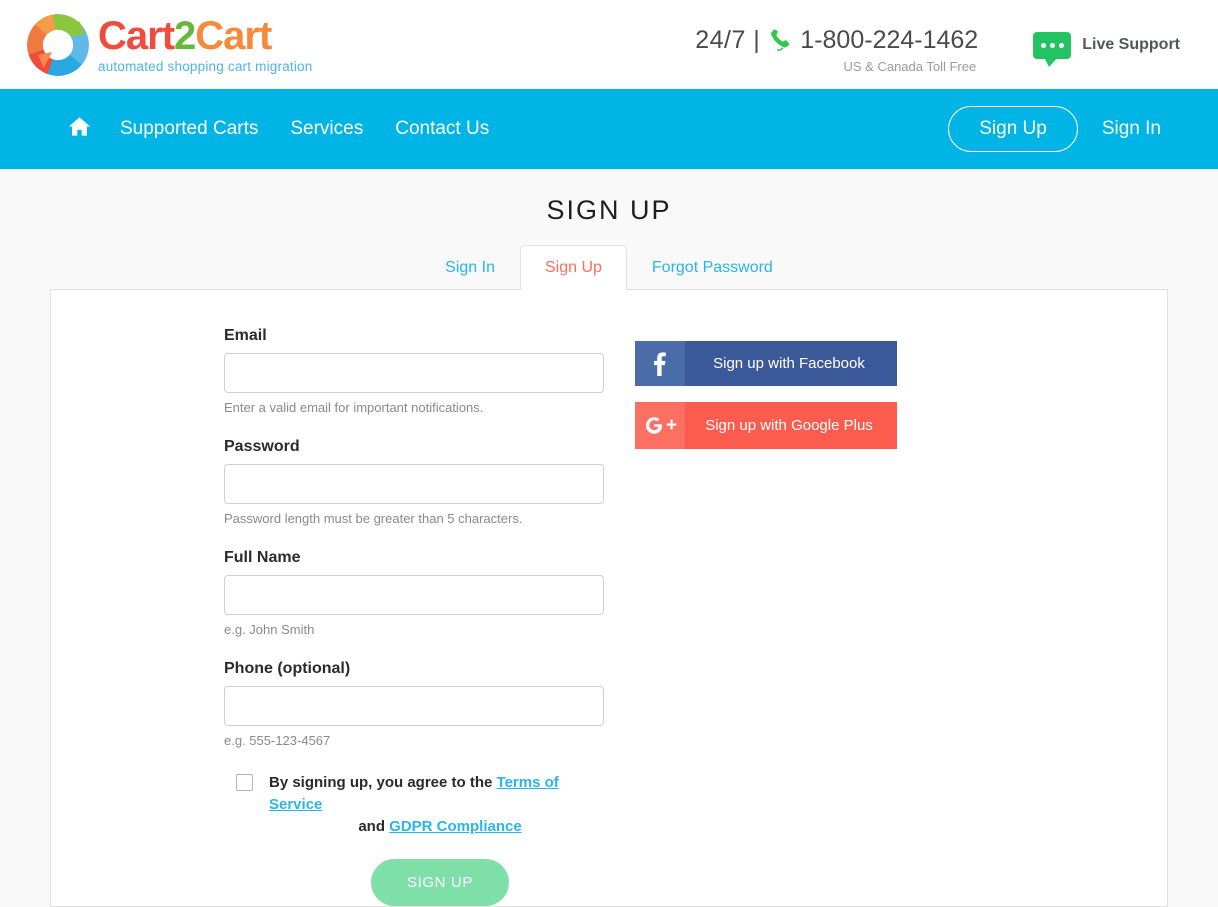  What do you see at coordinates (455, 826) in the screenshot?
I see `gdpr-compliance-link: GDPR Compliance` at bounding box center [455, 826].